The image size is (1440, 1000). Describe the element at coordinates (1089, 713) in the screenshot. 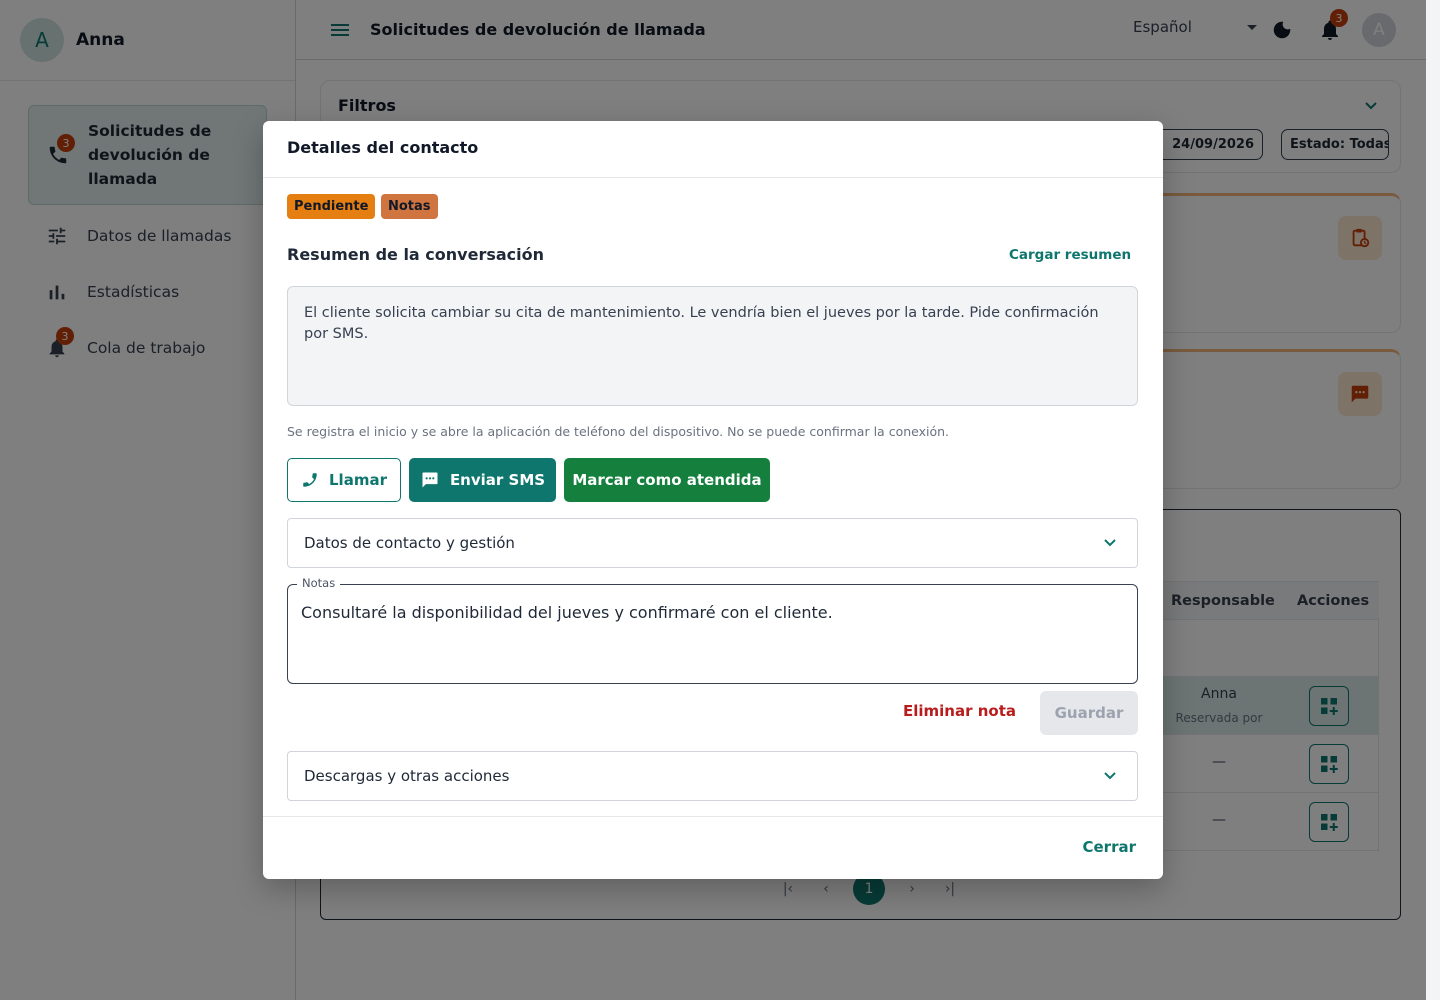

I see `save-button: Guardar` at that location.